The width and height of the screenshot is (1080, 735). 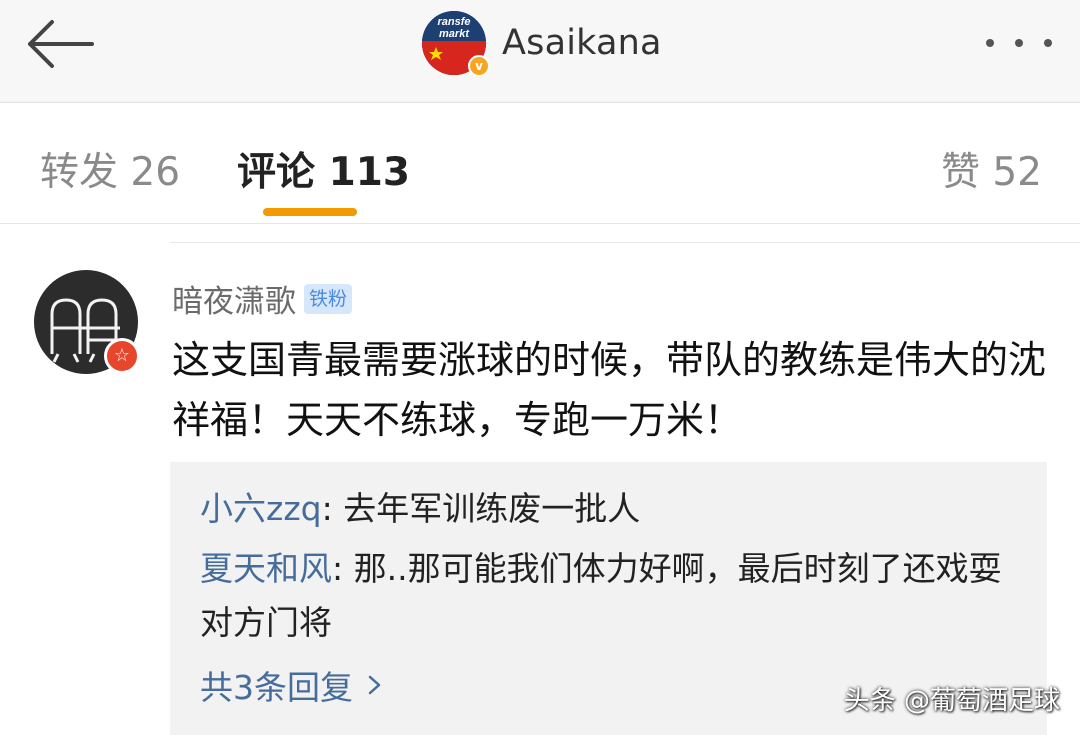 I want to click on more-replies-link: 共3条回复, so click(x=291, y=685).